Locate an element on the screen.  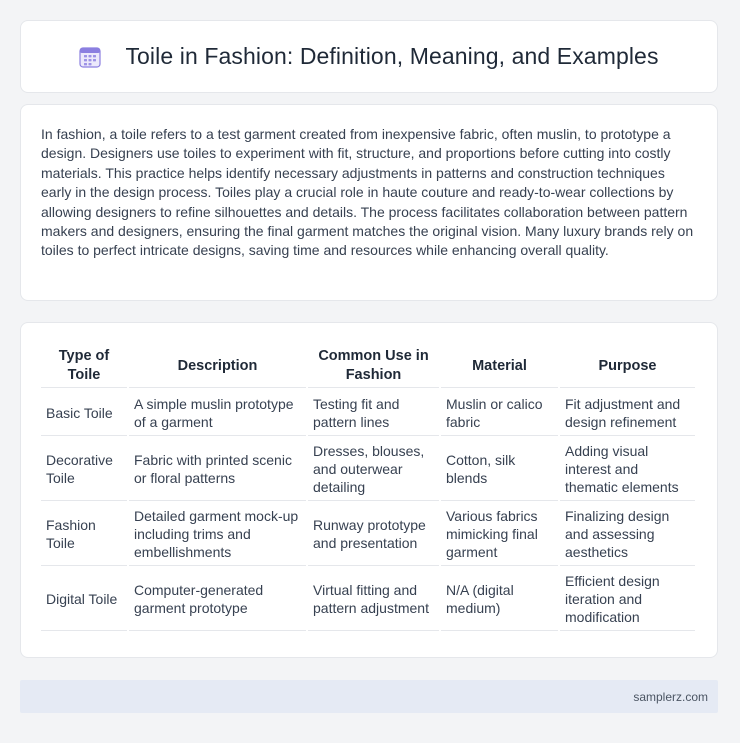
header-common-use: Common Use in Fashion is located at coordinates (373, 366).